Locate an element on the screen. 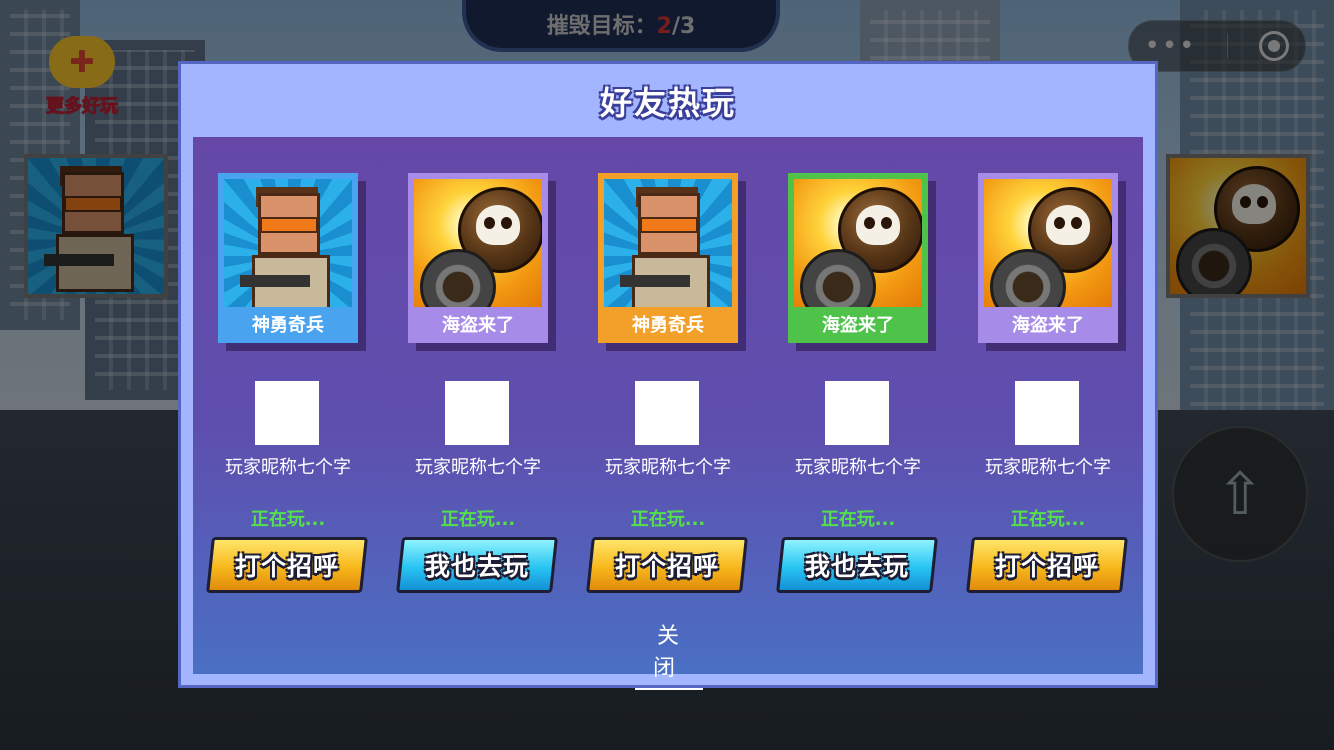 The height and width of the screenshot is (750, 1334). close-button: 关闭 is located at coordinates (669, 654).